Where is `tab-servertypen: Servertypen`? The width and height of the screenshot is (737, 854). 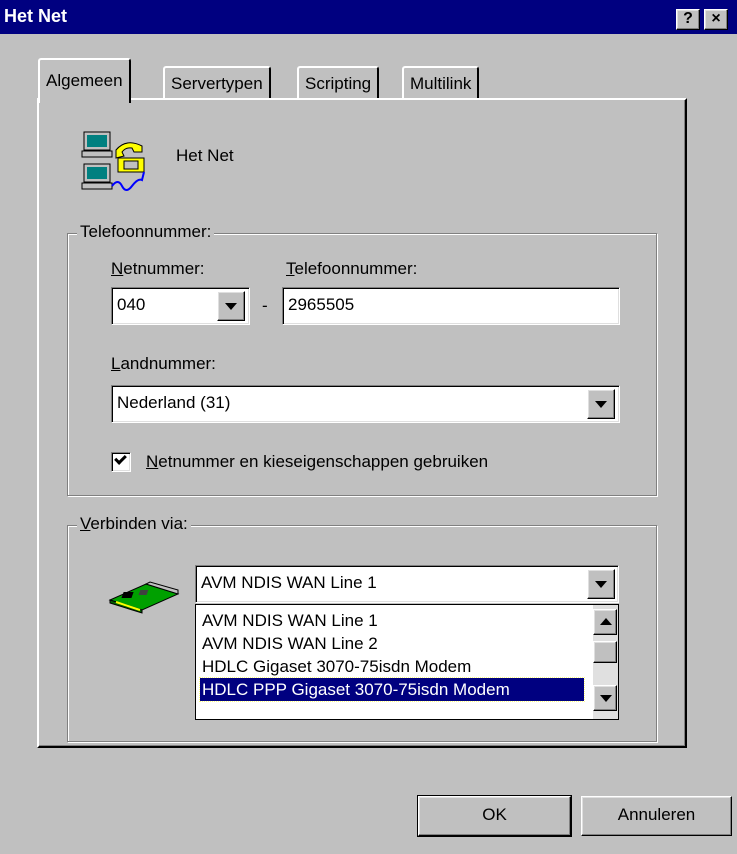
tab-servertypen: Servertypen is located at coordinates (217, 83).